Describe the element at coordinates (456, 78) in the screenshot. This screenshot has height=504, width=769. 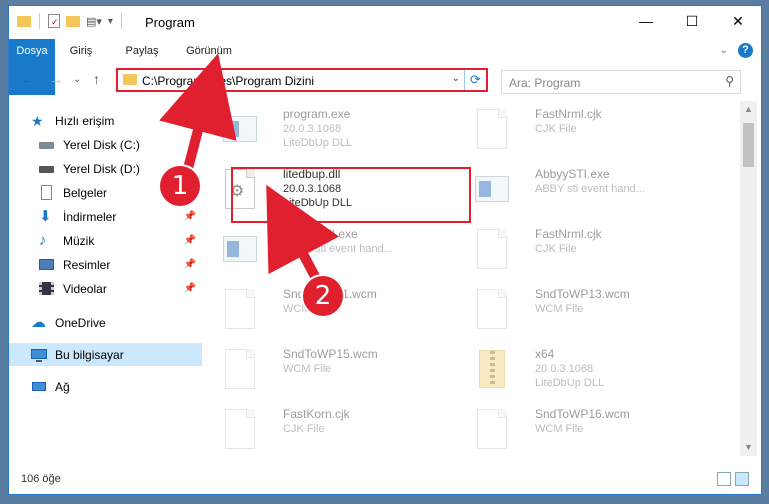
I see `chevron-down-icon: ⌄` at that location.